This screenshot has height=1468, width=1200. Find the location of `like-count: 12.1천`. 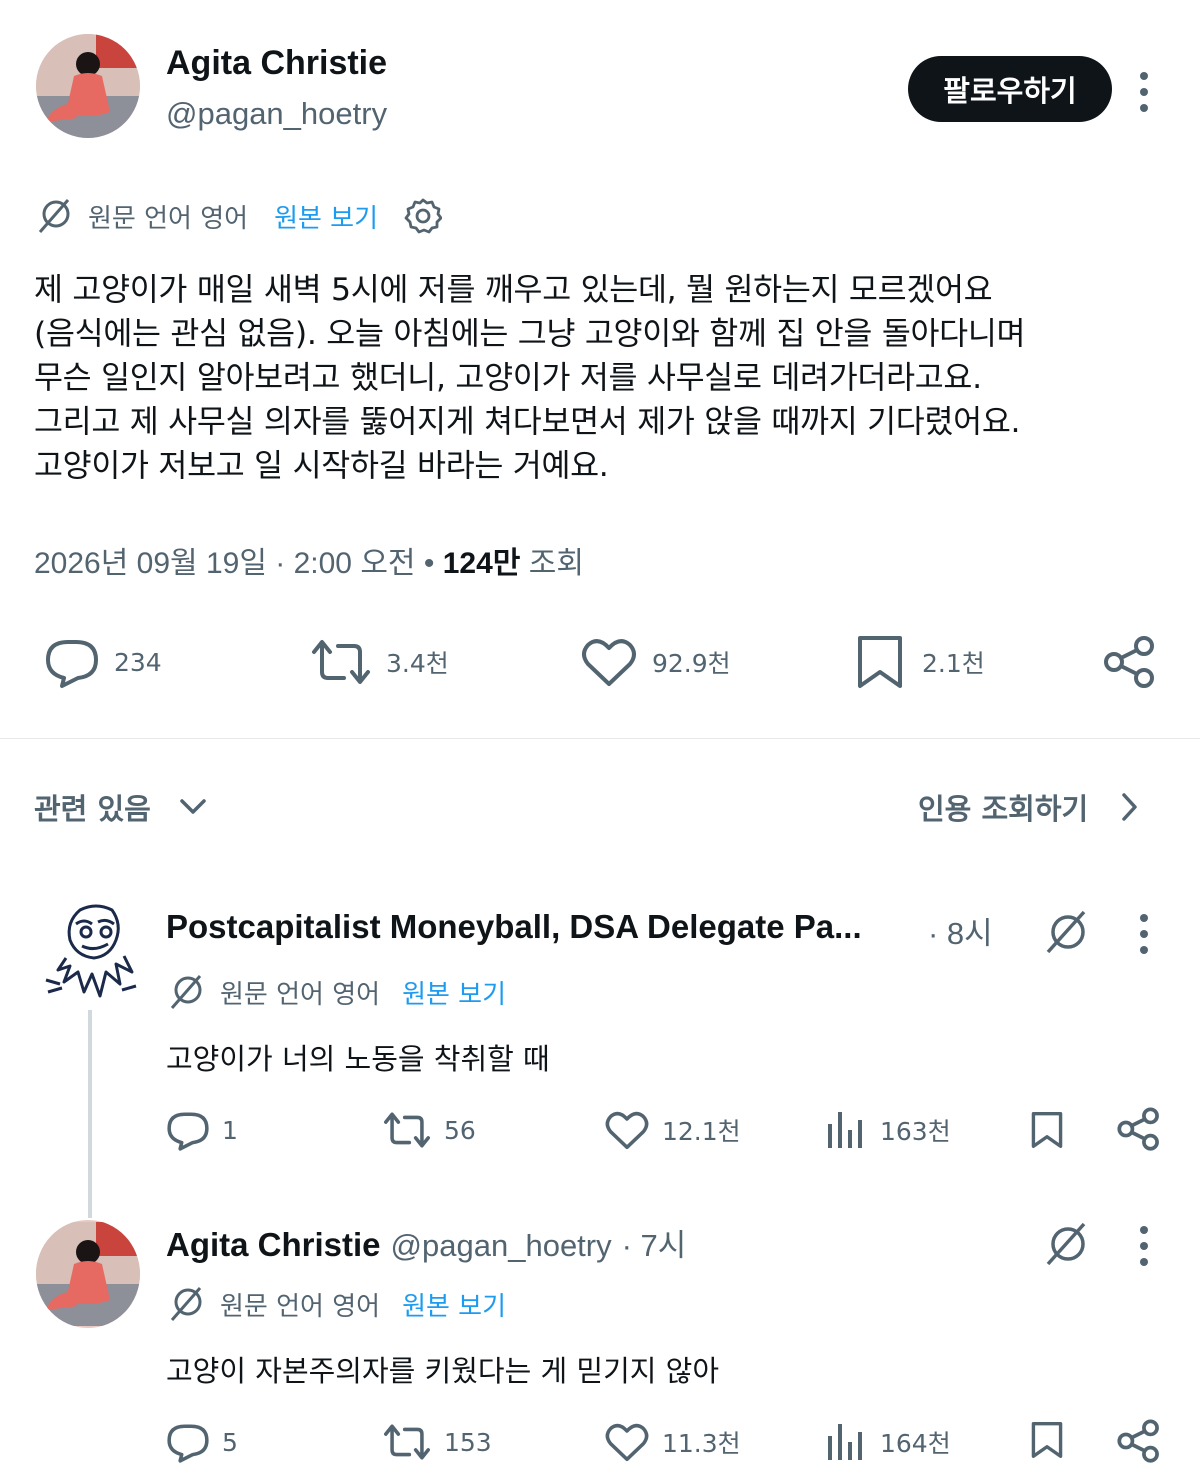

like-count: 12.1천 is located at coordinates (701, 1131).